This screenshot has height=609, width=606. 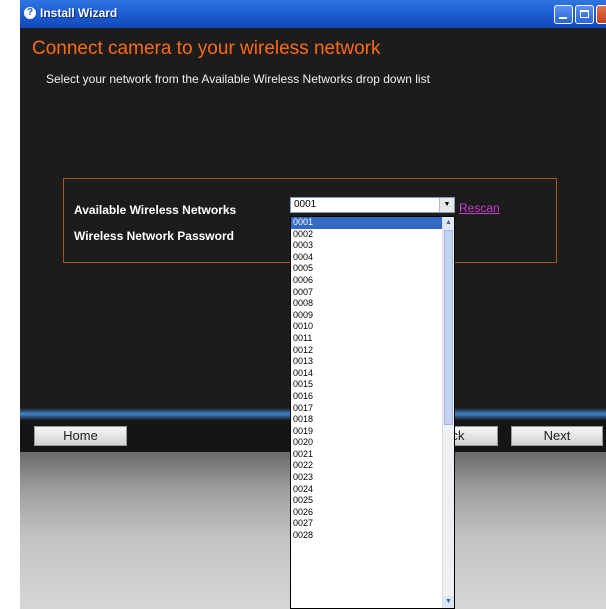 What do you see at coordinates (557, 436) in the screenshot?
I see `next-button: Next` at bounding box center [557, 436].